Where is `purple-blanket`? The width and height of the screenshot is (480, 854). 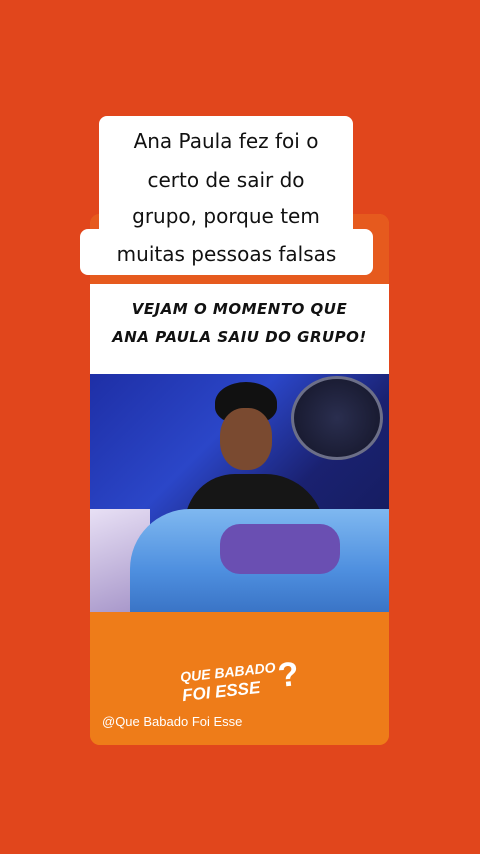 purple-blanket is located at coordinates (280, 549).